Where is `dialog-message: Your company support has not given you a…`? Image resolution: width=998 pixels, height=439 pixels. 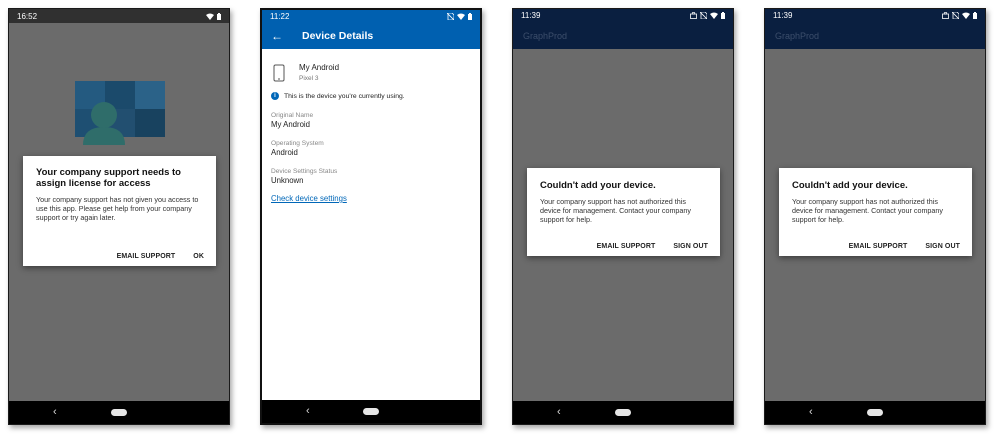
dialog-message: Your company support has not given you a… is located at coordinates (117, 208).